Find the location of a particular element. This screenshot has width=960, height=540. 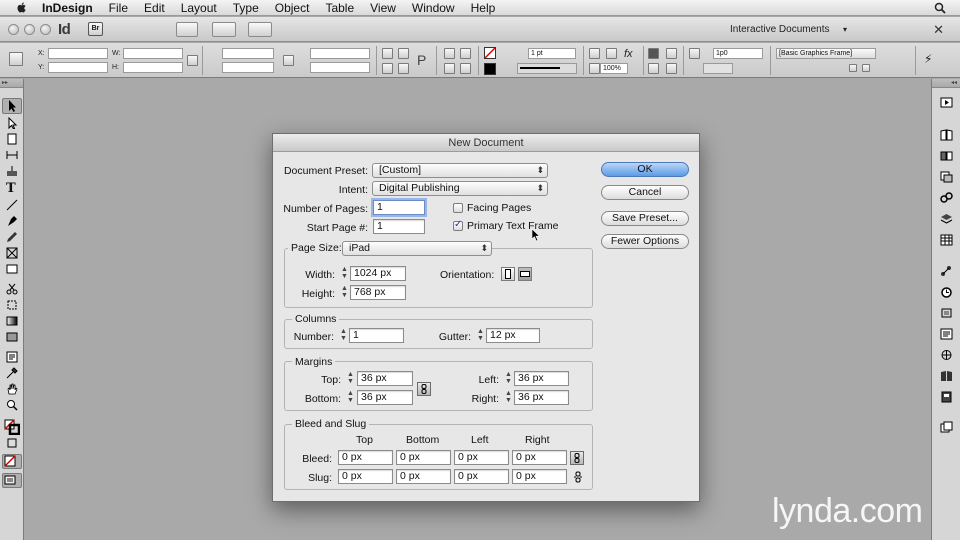

broken-chain-icon is located at coordinates (578, 477).